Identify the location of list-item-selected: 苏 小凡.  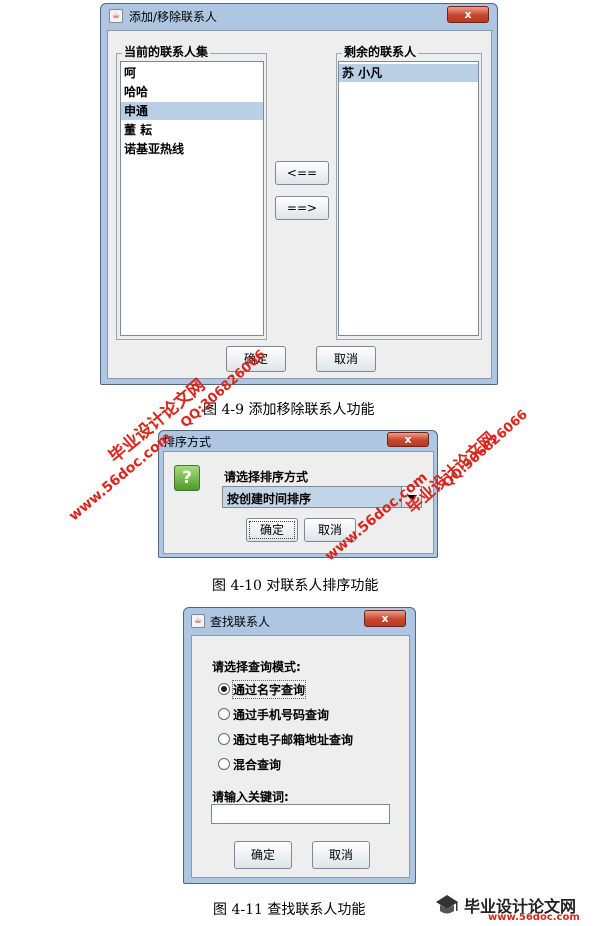
(408, 73).